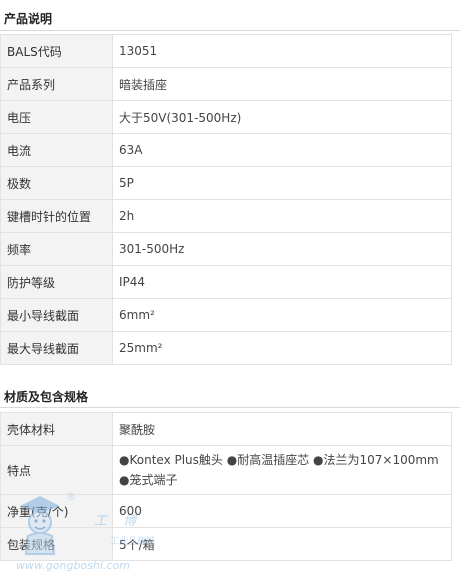 The height and width of the screenshot is (578, 464). What do you see at coordinates (282, 249) in the screenshot?
I see `spec-value: 301-500Hz` at bounding box center [282, 249].